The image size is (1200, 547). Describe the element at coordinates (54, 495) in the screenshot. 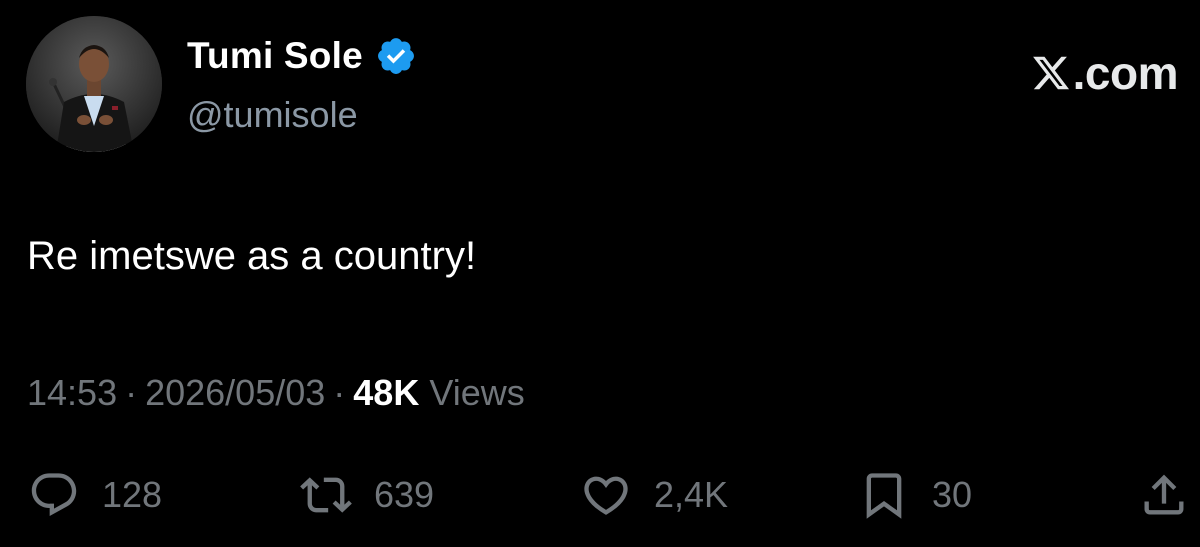

I see `reply-icon` at that location.